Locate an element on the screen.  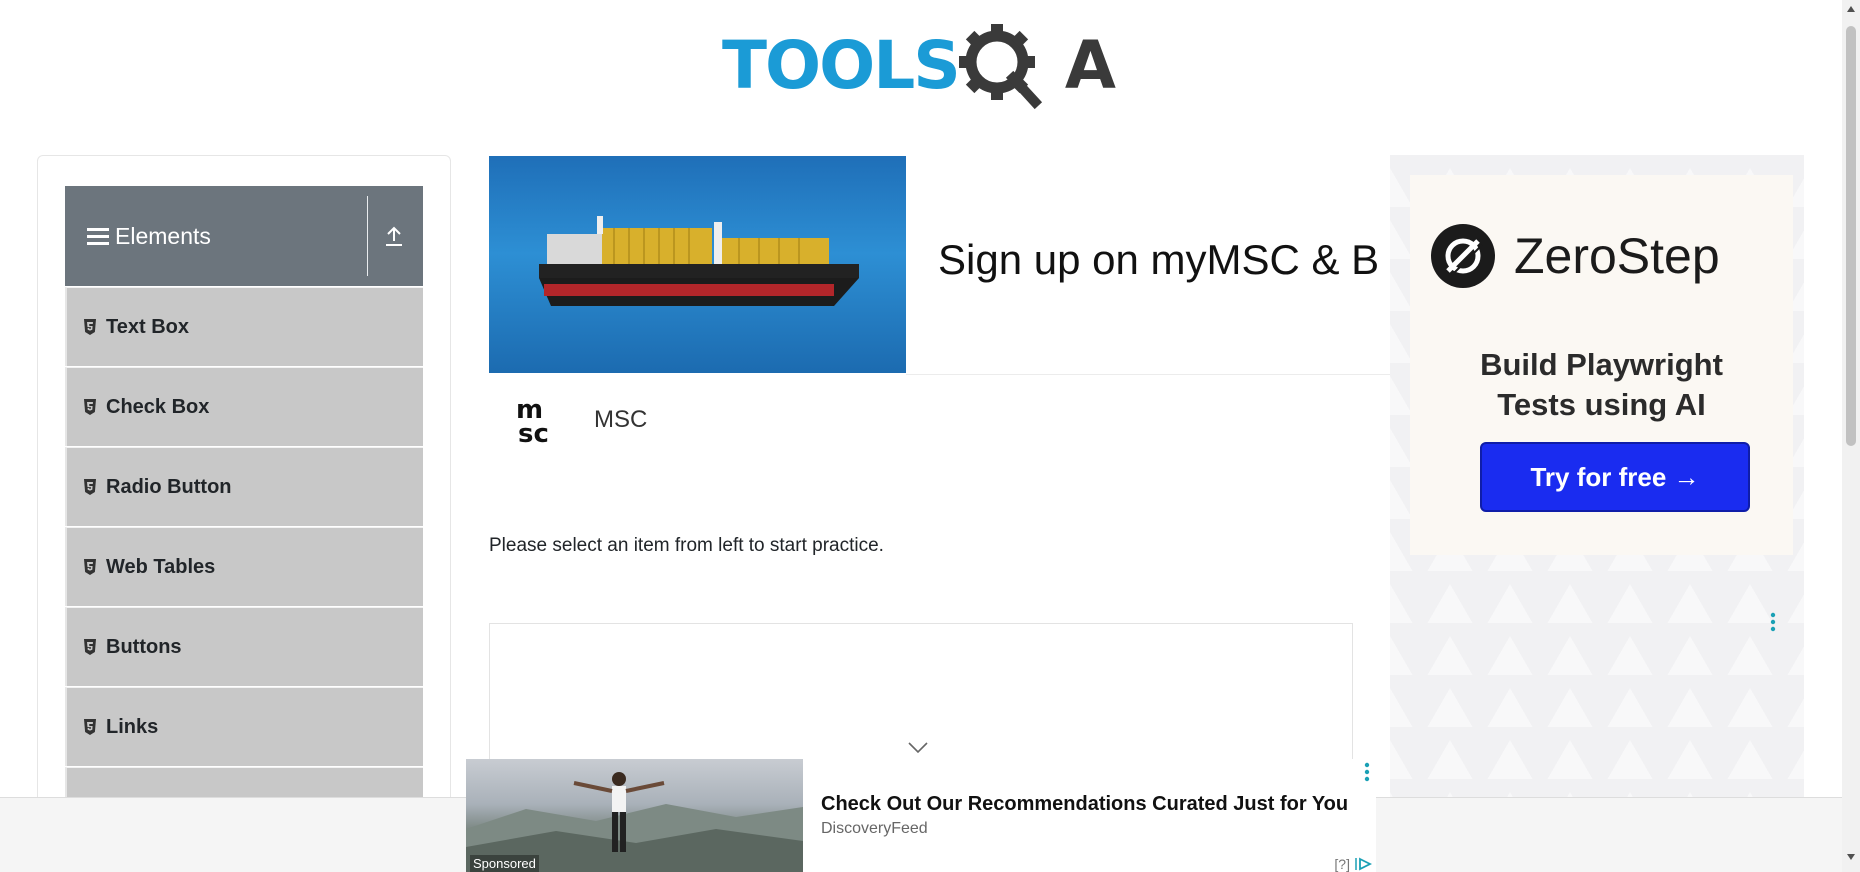
ad-tagline-line1: Build Playwright is located at coordinates (1601, 364).